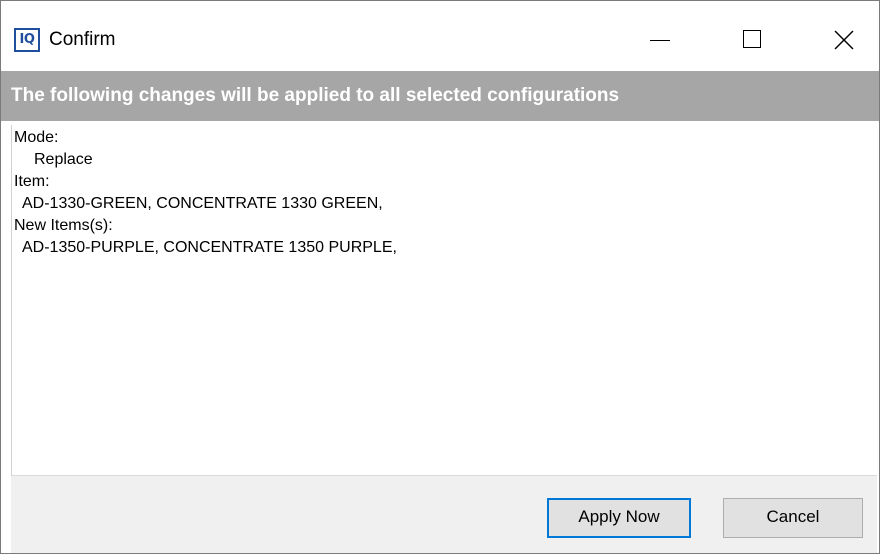 Image resolution: width=880 pixels, height=554 pixels. I want to click on close-icon, so click(844, 40).